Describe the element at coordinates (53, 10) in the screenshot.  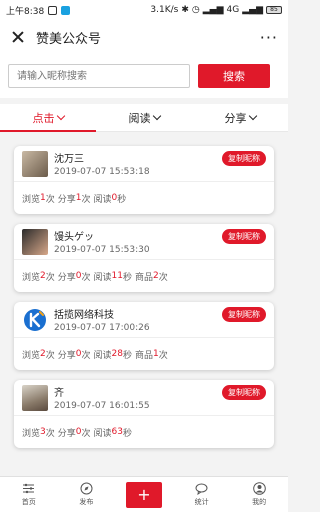
I see `notification-icon` at that location.